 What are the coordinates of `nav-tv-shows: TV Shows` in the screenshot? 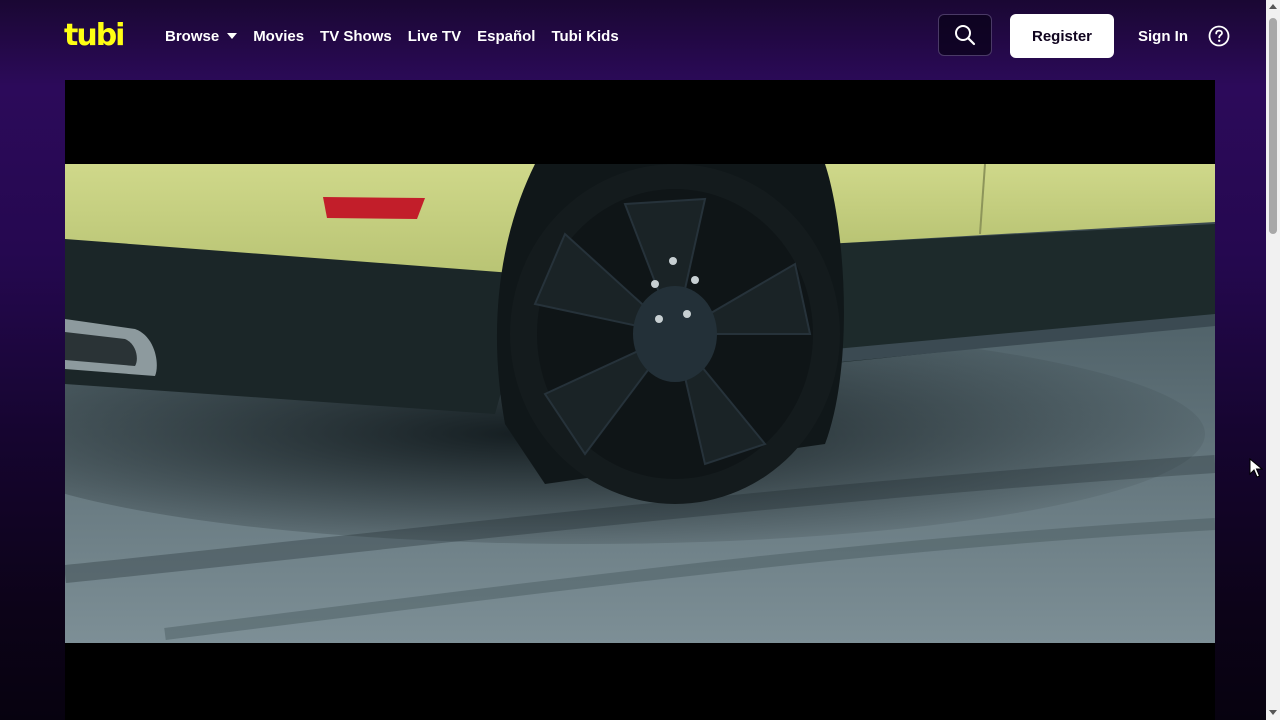 It's located at (356, 36).